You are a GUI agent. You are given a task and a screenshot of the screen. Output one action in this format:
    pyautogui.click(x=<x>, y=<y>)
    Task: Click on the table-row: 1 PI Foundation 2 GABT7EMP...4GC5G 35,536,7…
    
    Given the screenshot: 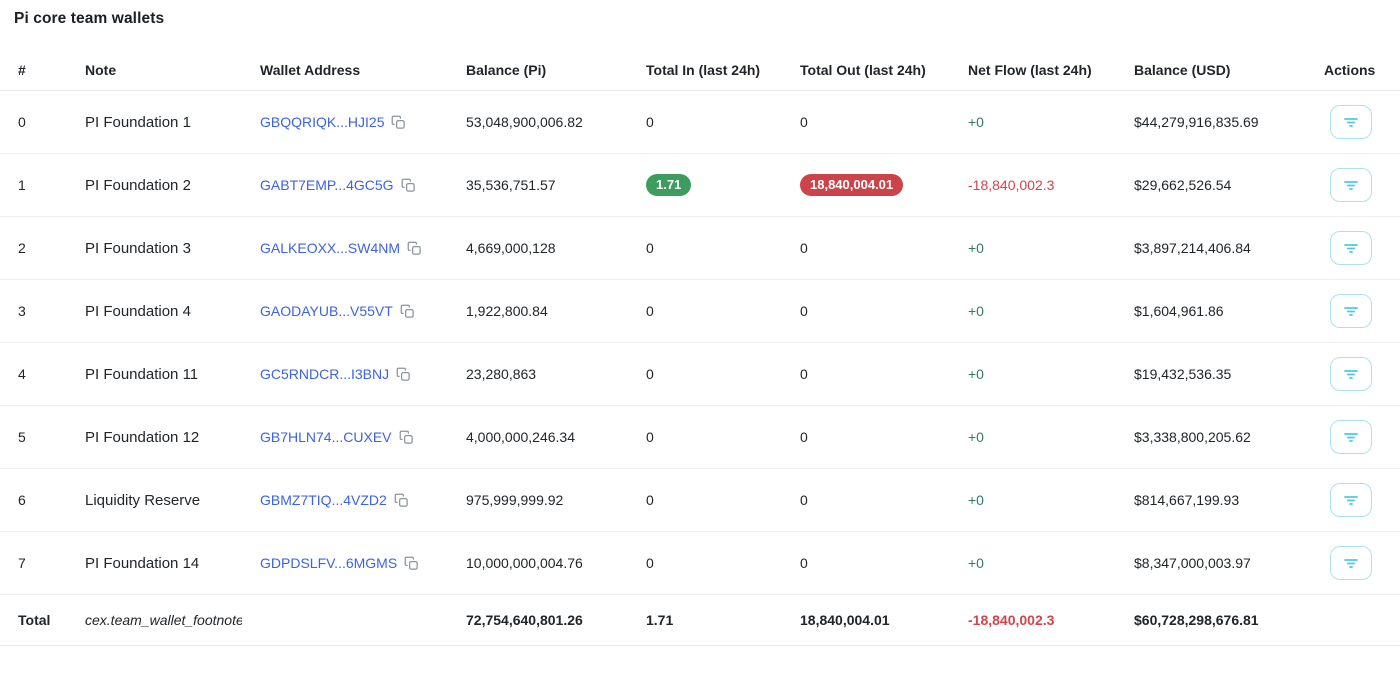 What is the action you would take?
    pyautogui.click(x=700, y=185)
    